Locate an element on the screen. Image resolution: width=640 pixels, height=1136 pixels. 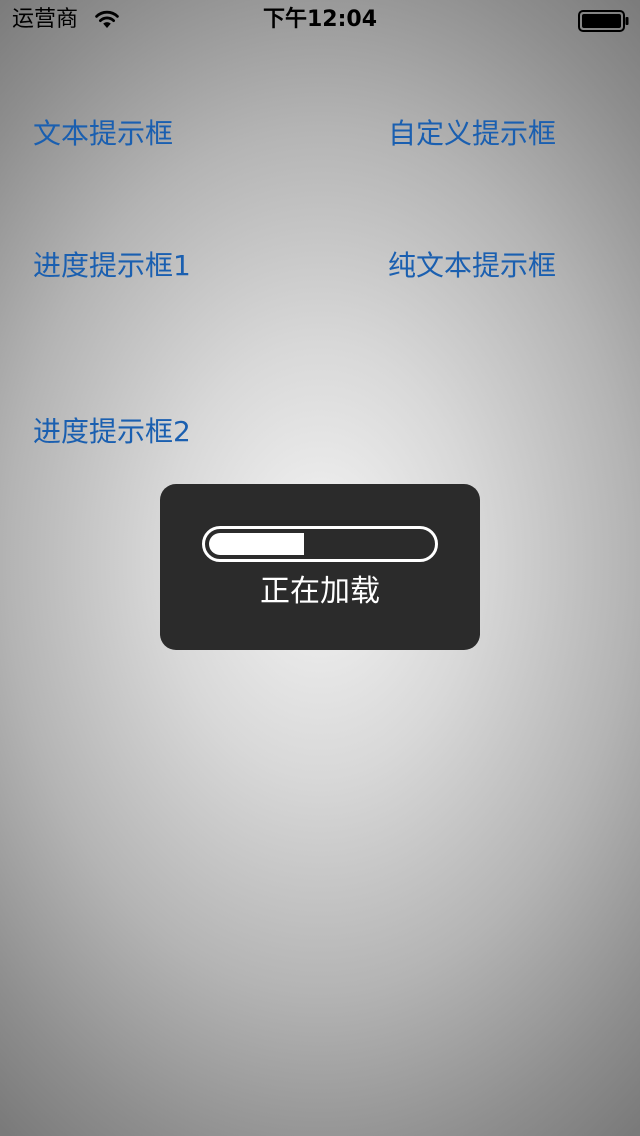
progress-hud-1-button: 进度提示框1 is located at coordinates (112, 266).